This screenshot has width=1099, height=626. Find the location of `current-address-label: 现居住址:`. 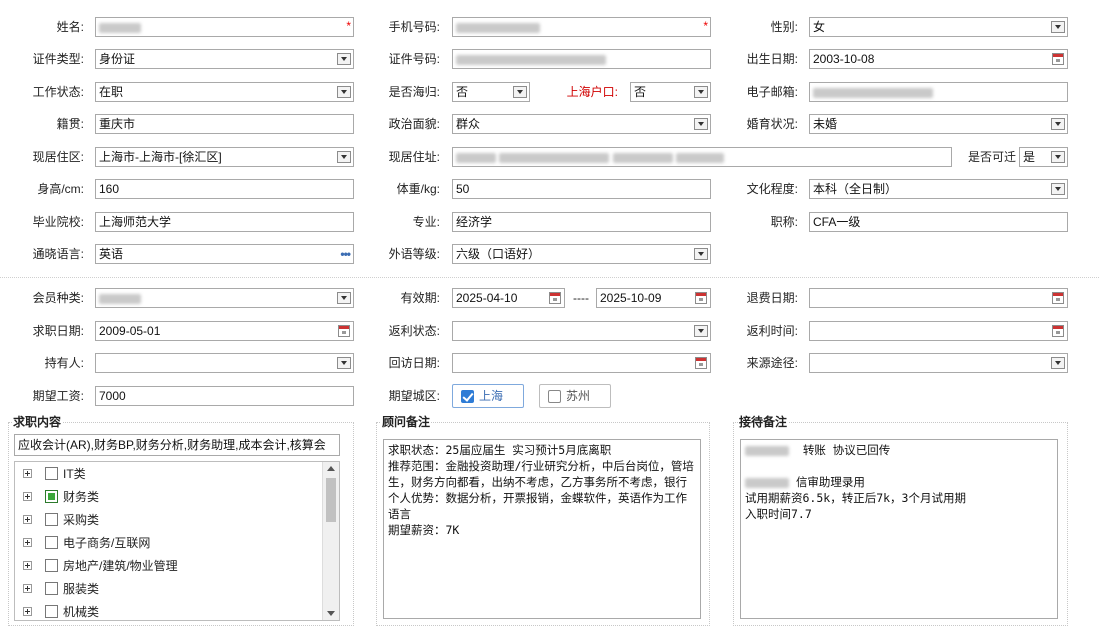

current-address-label: 现居住址: is located at coordinates (414, 157).